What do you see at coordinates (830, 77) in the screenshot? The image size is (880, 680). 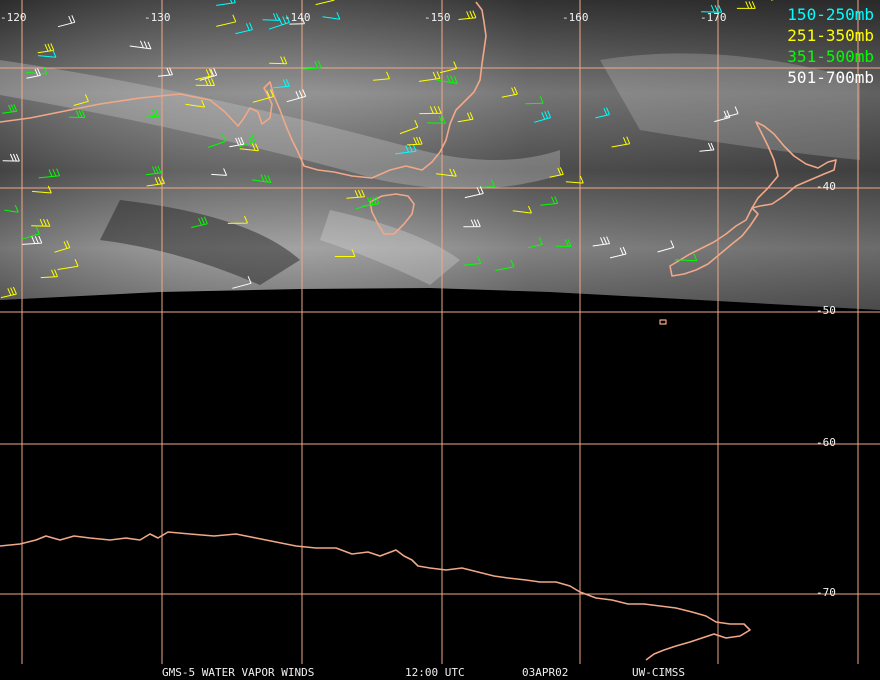 I see `legend-entry-501-700: 501-700mb` at bounding box center [830, 77].